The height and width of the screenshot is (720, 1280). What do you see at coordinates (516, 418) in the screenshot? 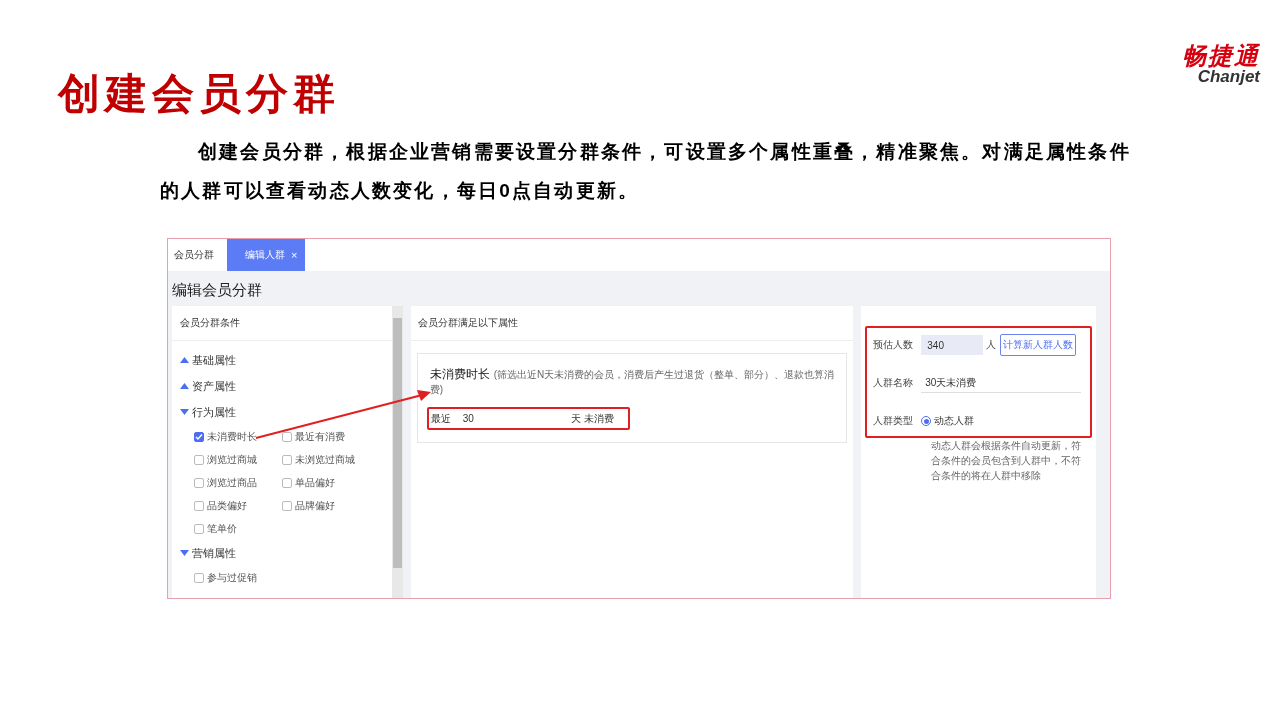
I see `days-input: 30` at bounding box center [516, 418].